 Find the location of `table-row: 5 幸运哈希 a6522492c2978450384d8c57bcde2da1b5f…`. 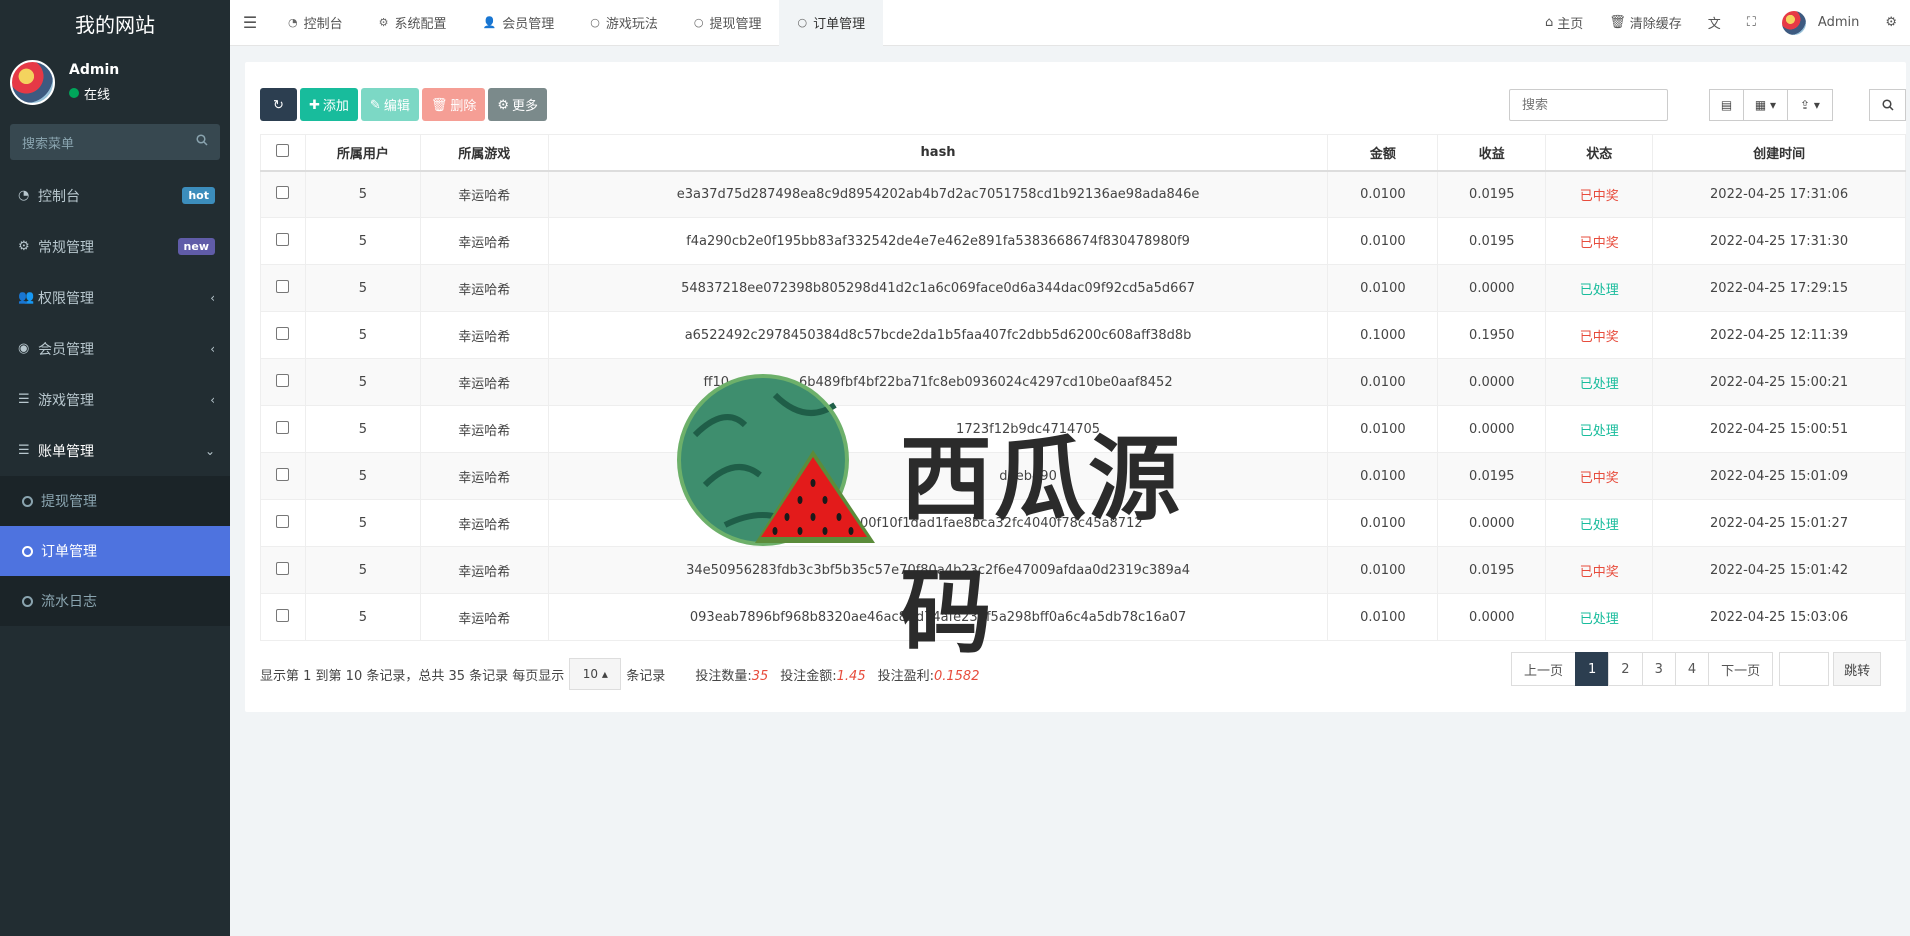

table-row: 5 幸运哈希 a6522492c2978450384d8c57bcde2da1b5f… is located at coordinates (1083, 335).